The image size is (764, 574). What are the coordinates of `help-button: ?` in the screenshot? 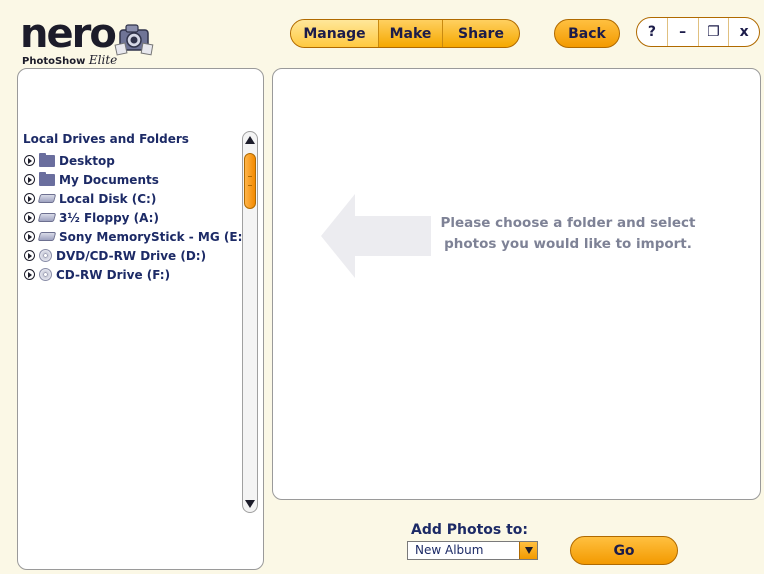 It's located at (652, 32).